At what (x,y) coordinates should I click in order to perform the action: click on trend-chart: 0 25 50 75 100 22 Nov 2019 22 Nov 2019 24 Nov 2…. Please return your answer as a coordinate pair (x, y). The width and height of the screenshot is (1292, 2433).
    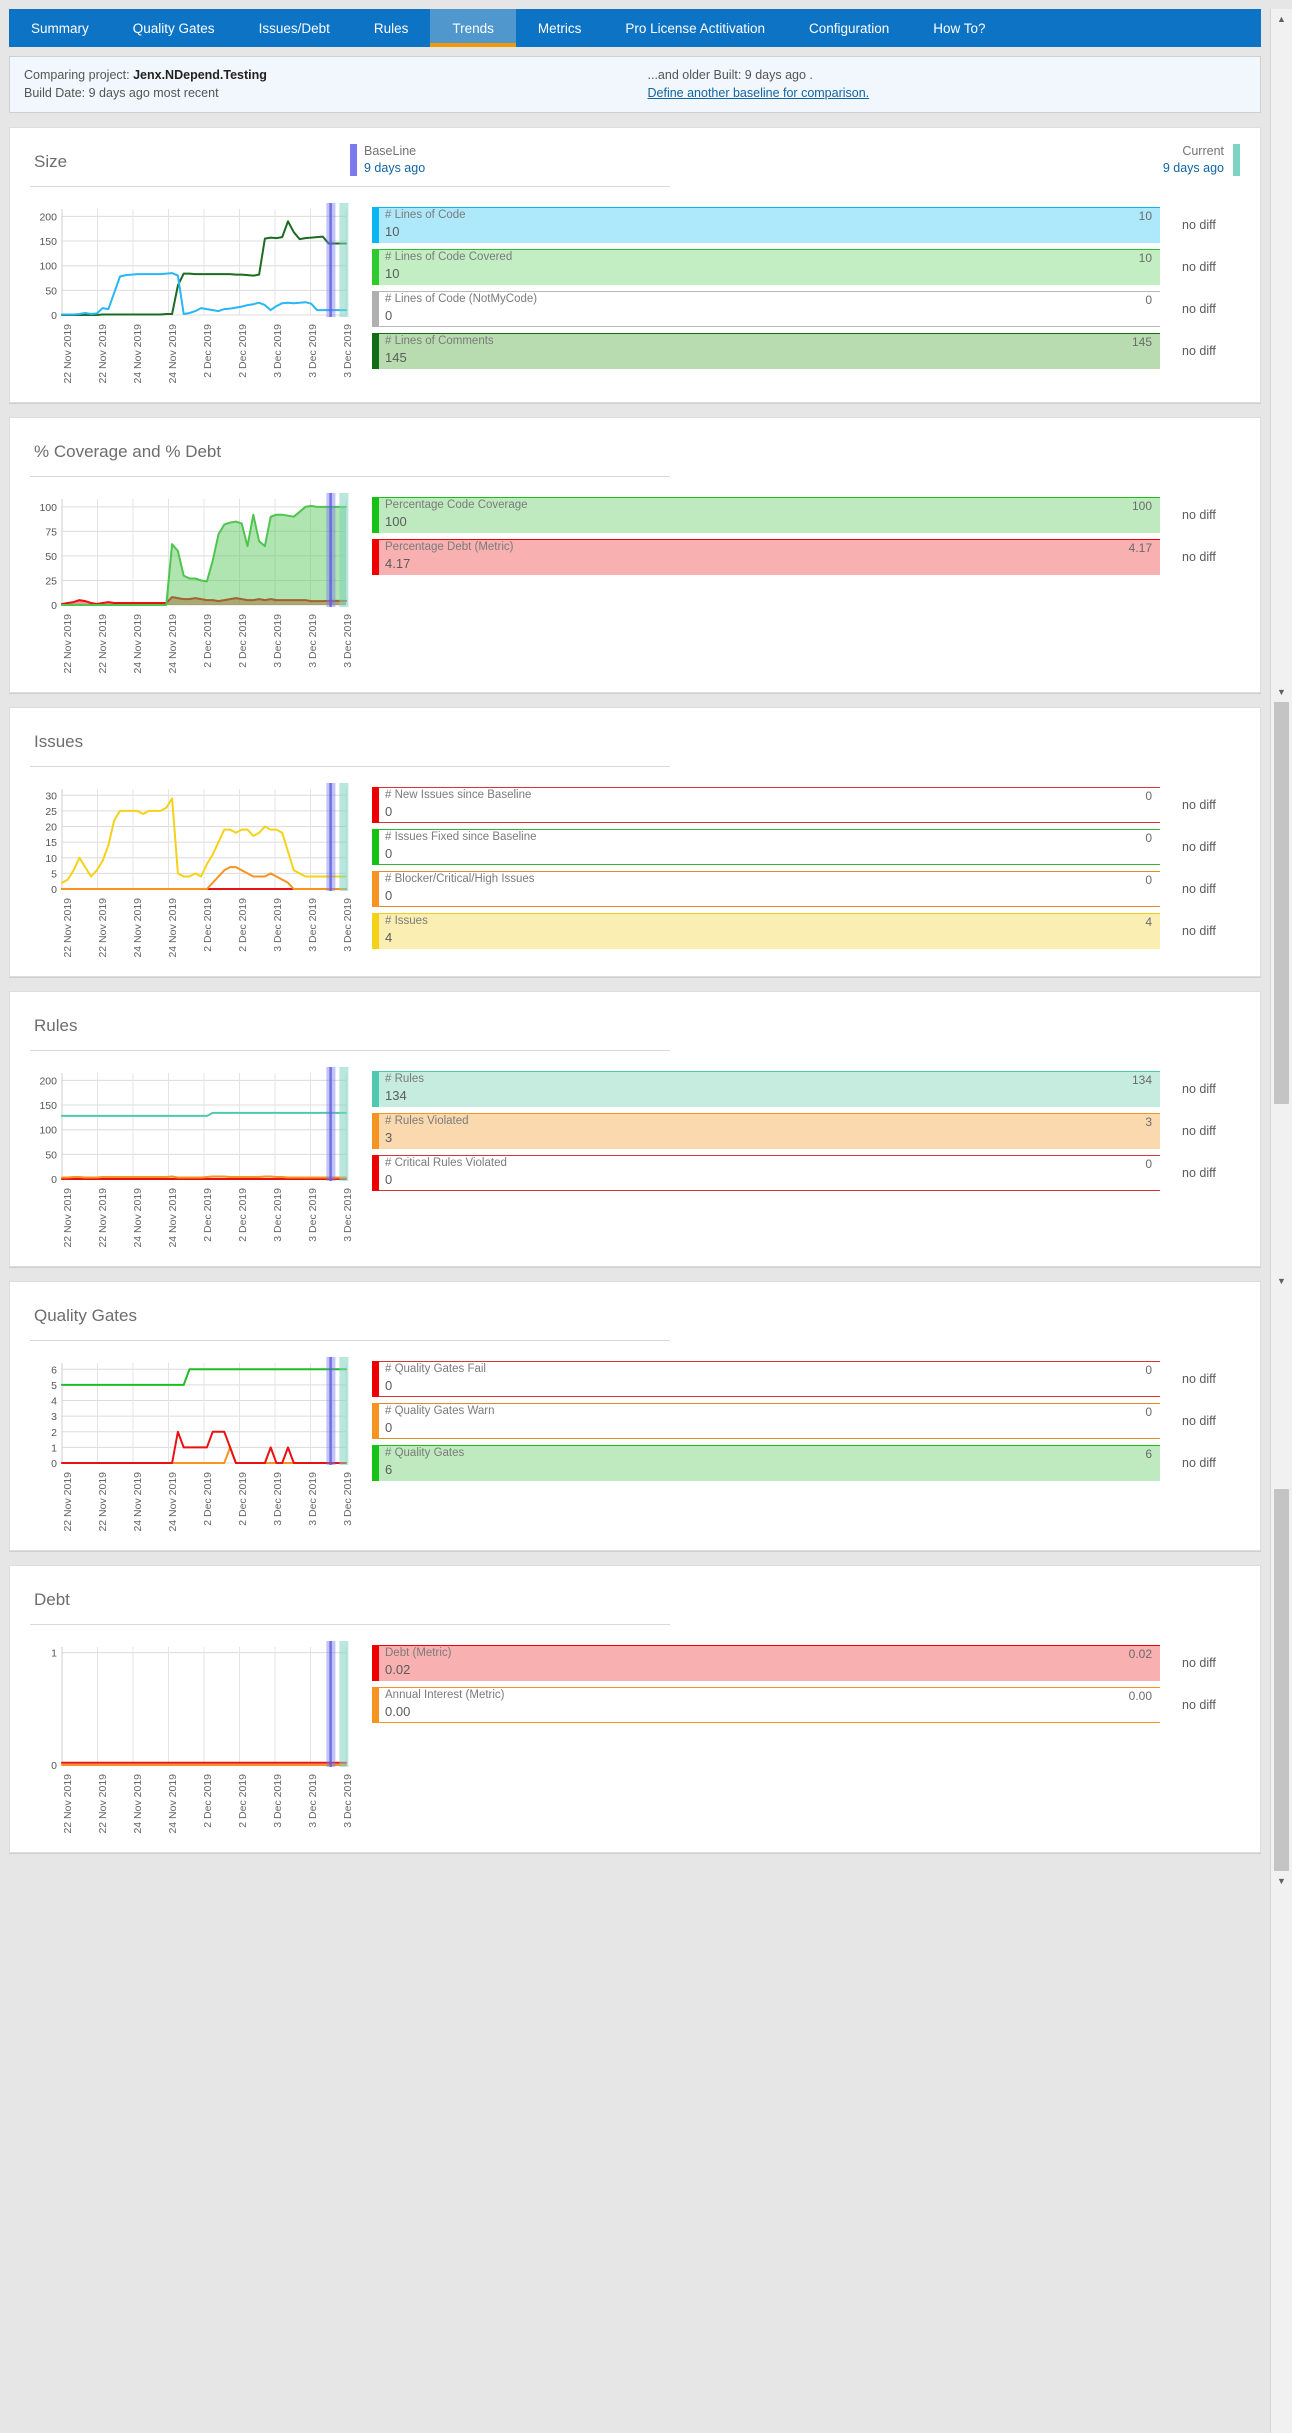
    Looking at the image, I should click on (195, 582).